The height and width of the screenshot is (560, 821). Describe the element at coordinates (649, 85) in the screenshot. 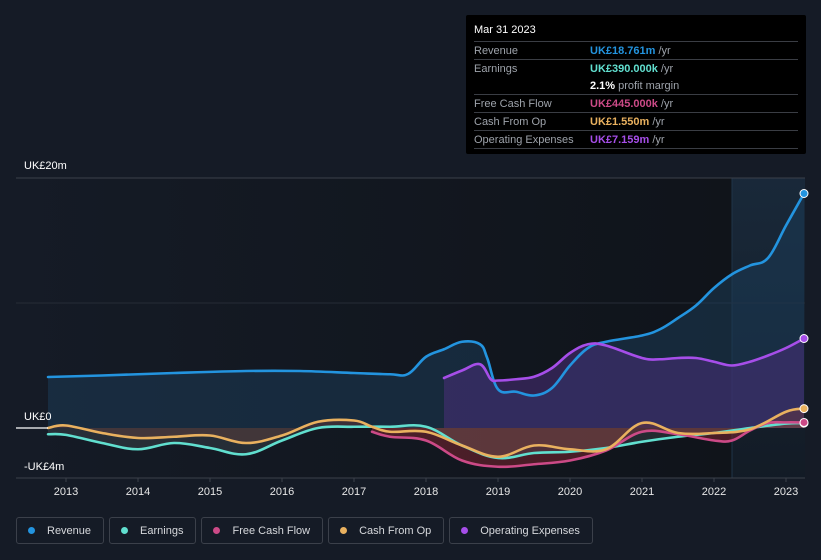

I see `tooltip-unit: profit margin` at that location.